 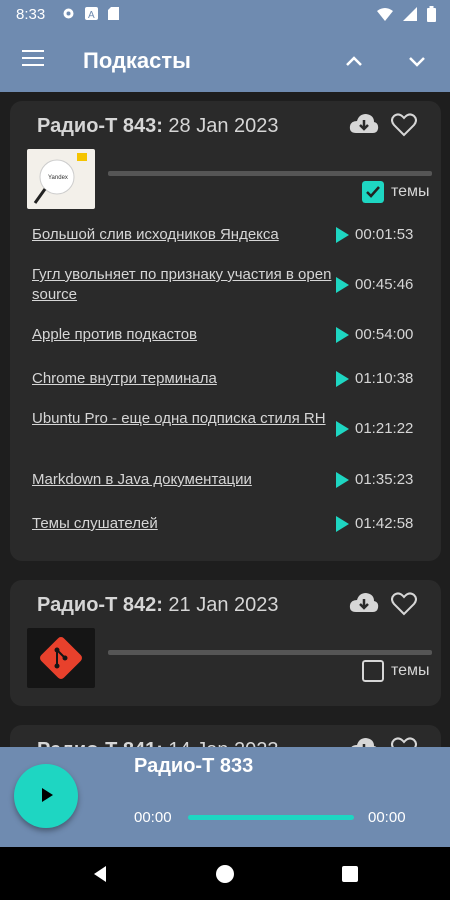 What do you see at coordinates (182, 419) in the screenshot?
I see `topic-link: Ubuntu Pro - еще одна подписка стиля RH` at bounding box center [182, 419].